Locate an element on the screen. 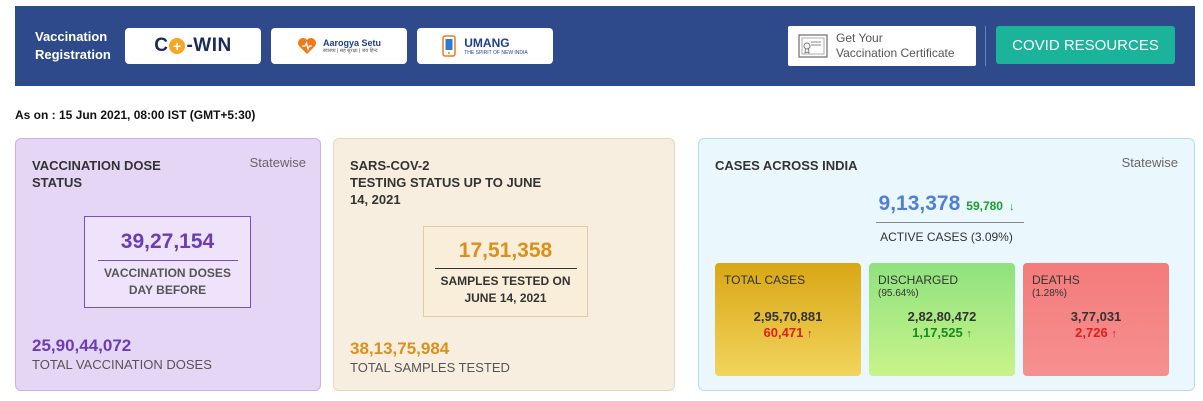 The height and width of the screenshot is (401, 1203). header-divider is located at coordinates (985, 46).